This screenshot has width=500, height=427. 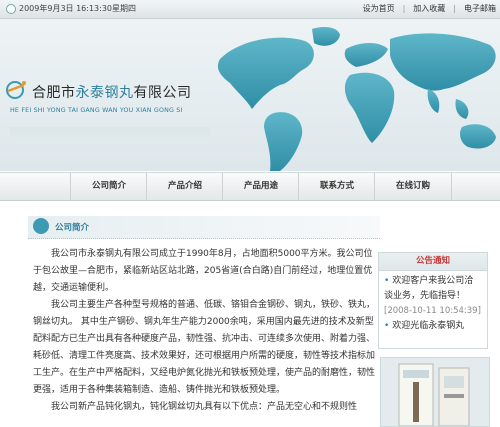 I want to click on datetime-display: 2009年9月3日 16:13:30星期四, so click(x=71, y=8).